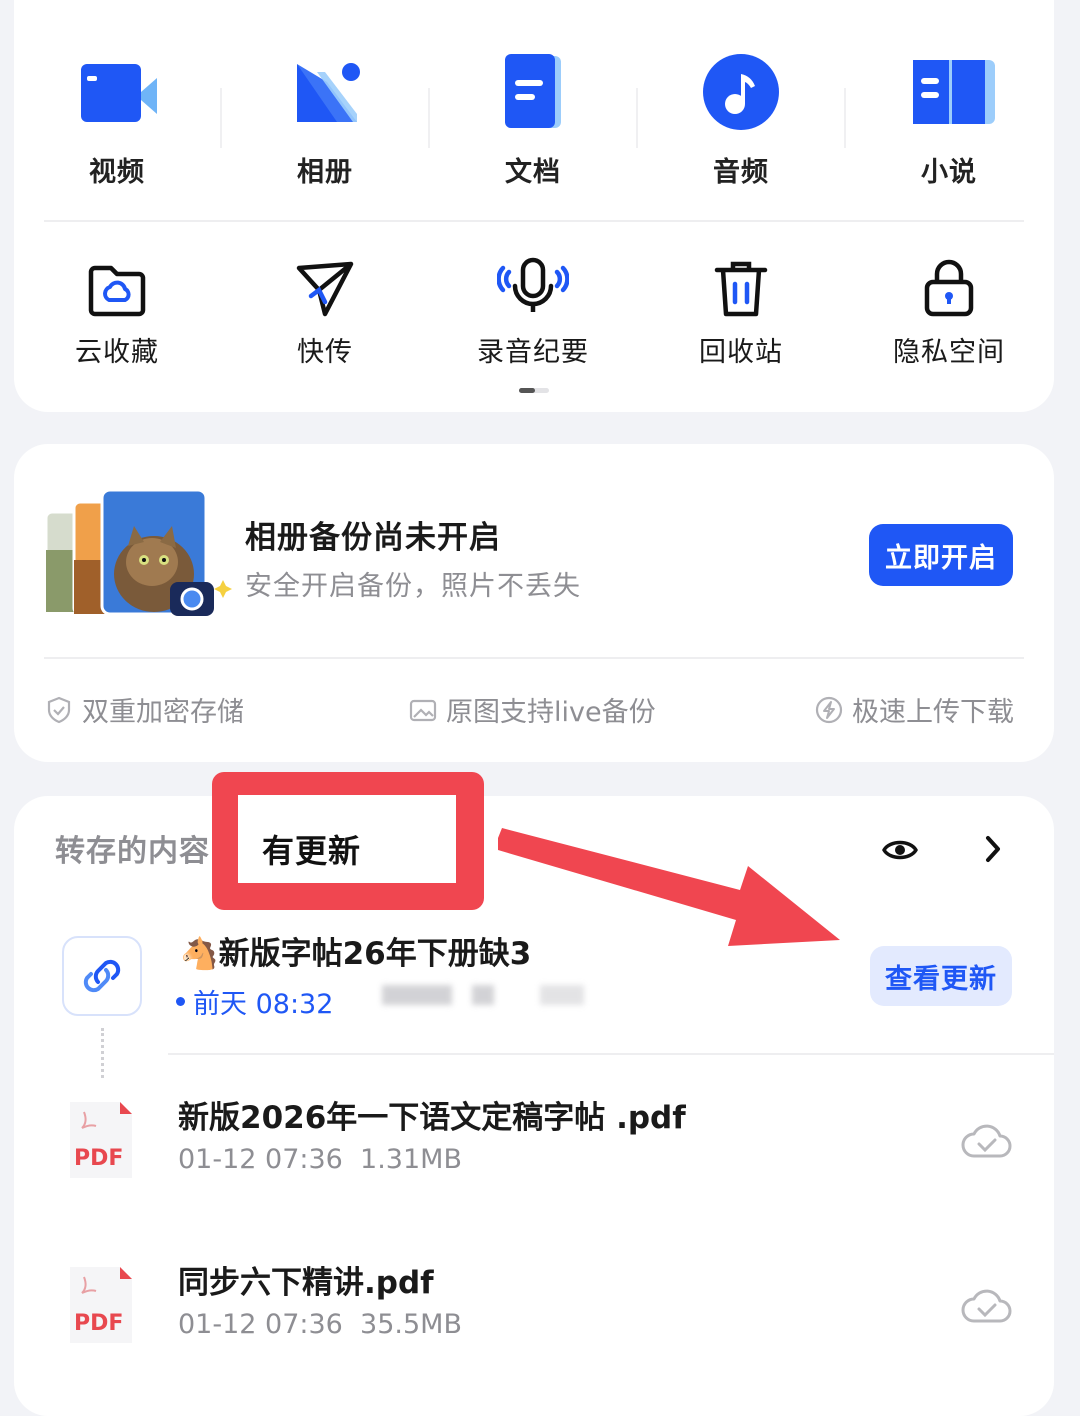 Image resolution: width=1080 pixels, height=1416 pixels. What do you see at coordinates (540, 1310) in the screenshot?
I see `file-row: PDF 同步六下精讲.pdf 01-12 07:36 35.5MB` at bounding box center [540, 1310].